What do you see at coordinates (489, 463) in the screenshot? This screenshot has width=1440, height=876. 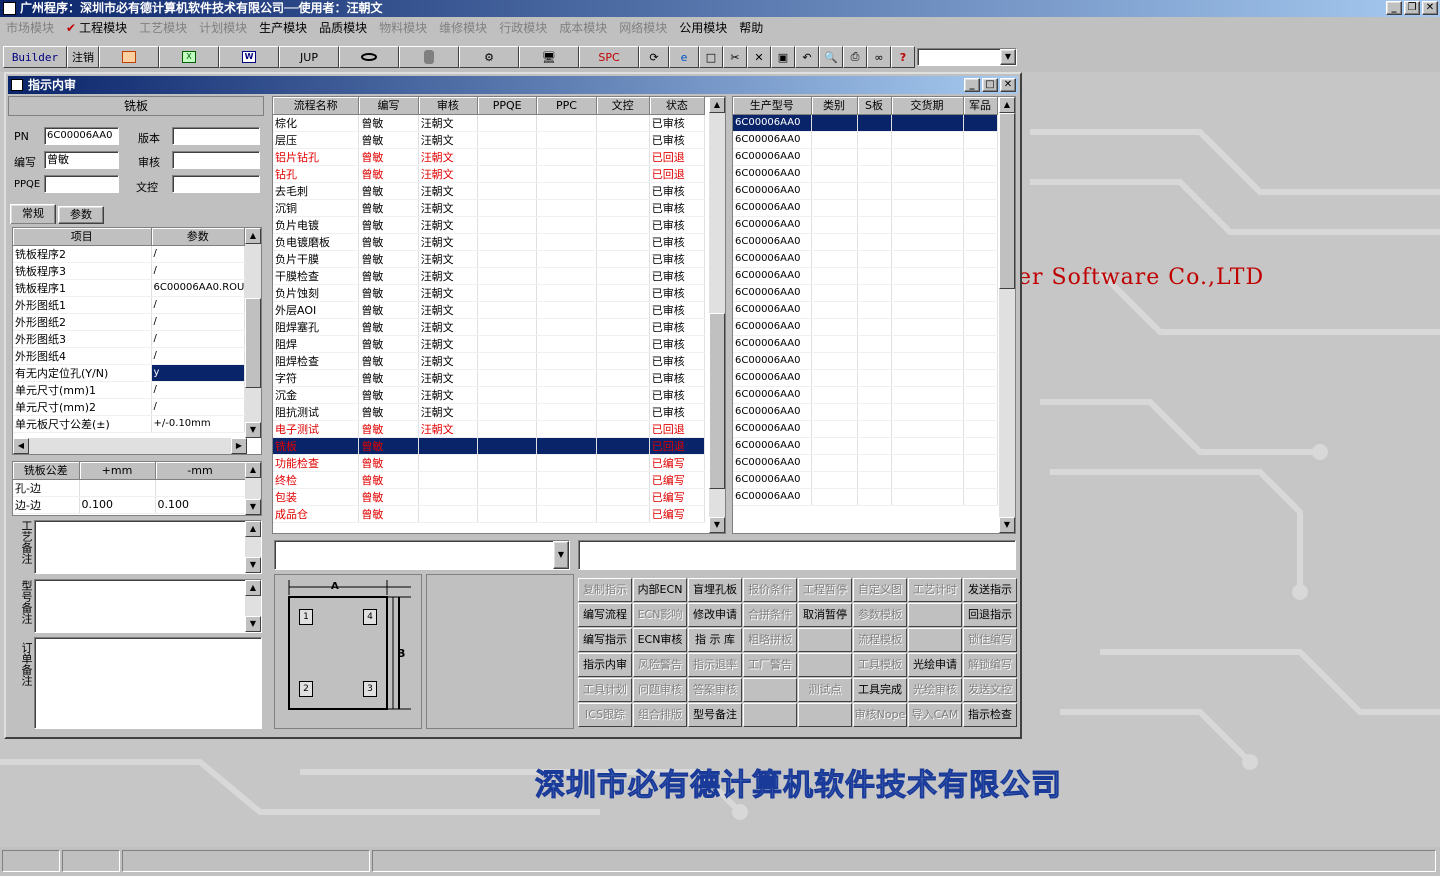 I see `table-row: 功能检查 曾敏 已编写` at bounding box center [489, 463].